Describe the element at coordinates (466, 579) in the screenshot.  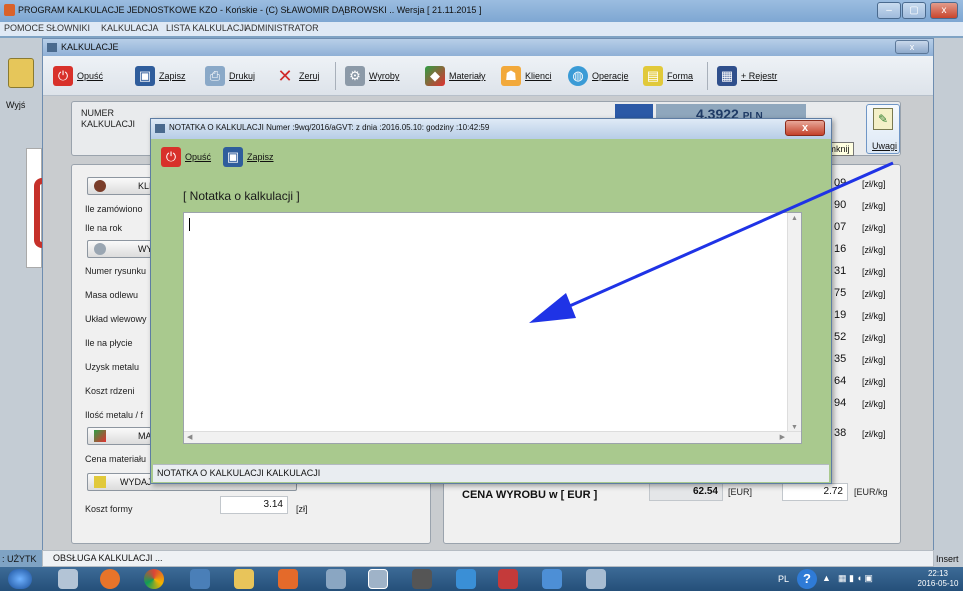
I see `teamviewer-icon` at that location.